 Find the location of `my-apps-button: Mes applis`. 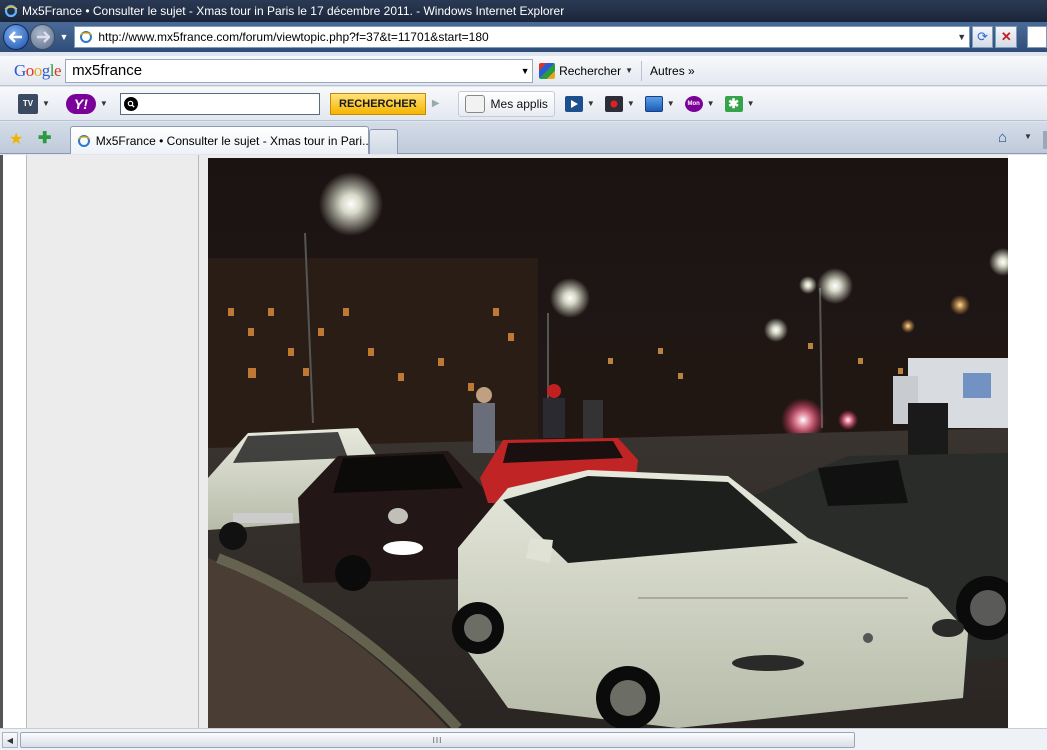

my-apps-button: Mes applis is located at coordinates (506, 103).